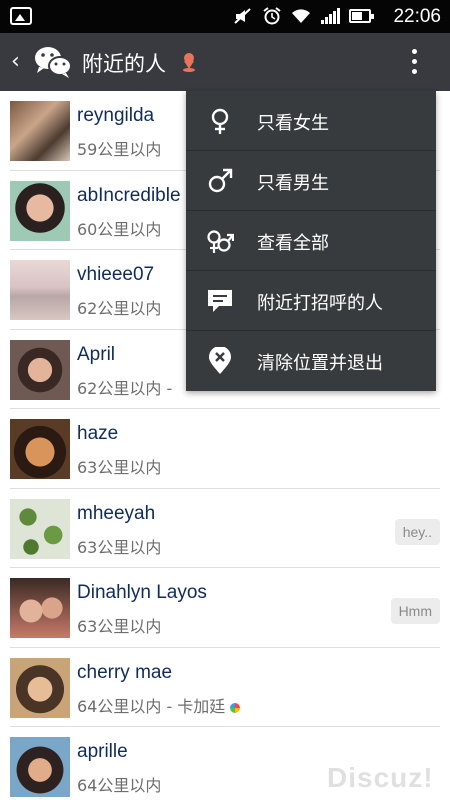 The image size is (450, 800). What do you see at coordinates (102, 751) in the screenshot?
I see `person-name: aprille` at bounding box center [102, 751].